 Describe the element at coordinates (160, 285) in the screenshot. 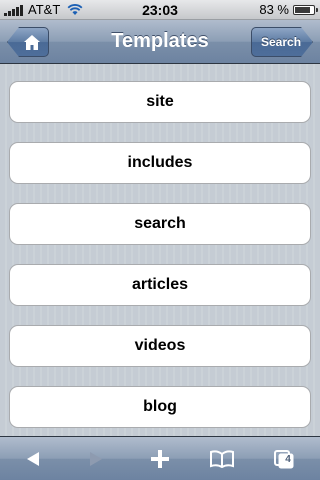

I see `list-item-articles: articles` at that location.